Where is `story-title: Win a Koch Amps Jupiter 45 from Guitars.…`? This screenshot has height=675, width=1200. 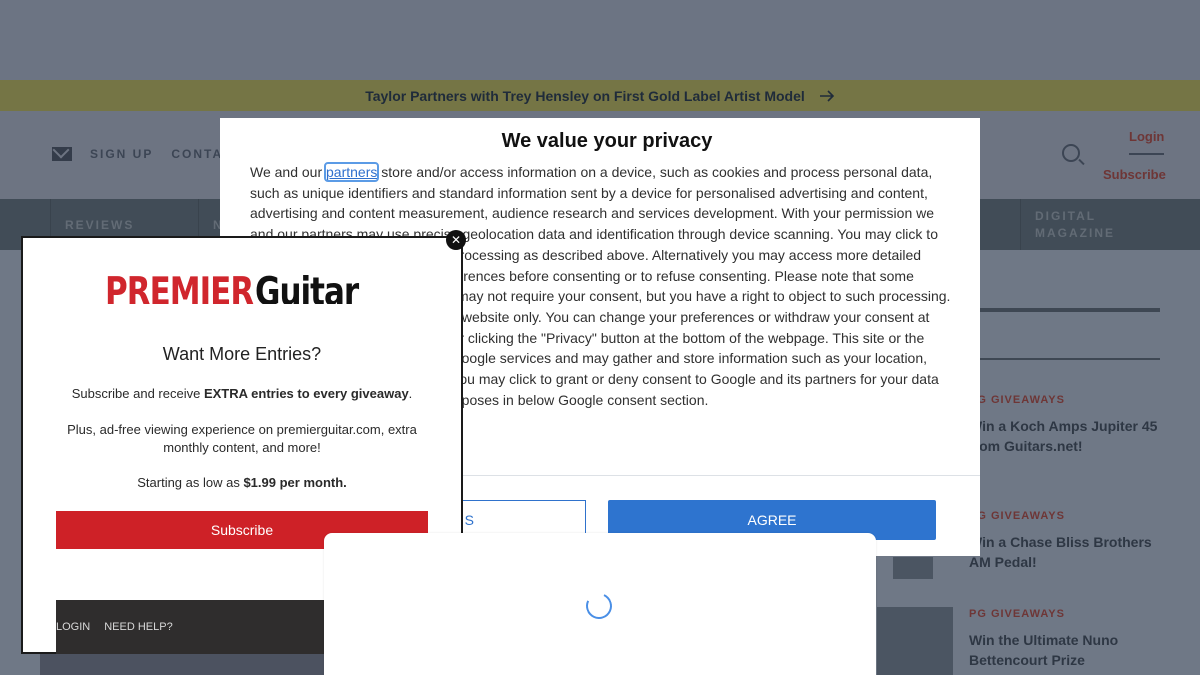
story-title: Win a Koch Amps Jupiter 45 from Guitars.… is located at coordinates (1069, 436).